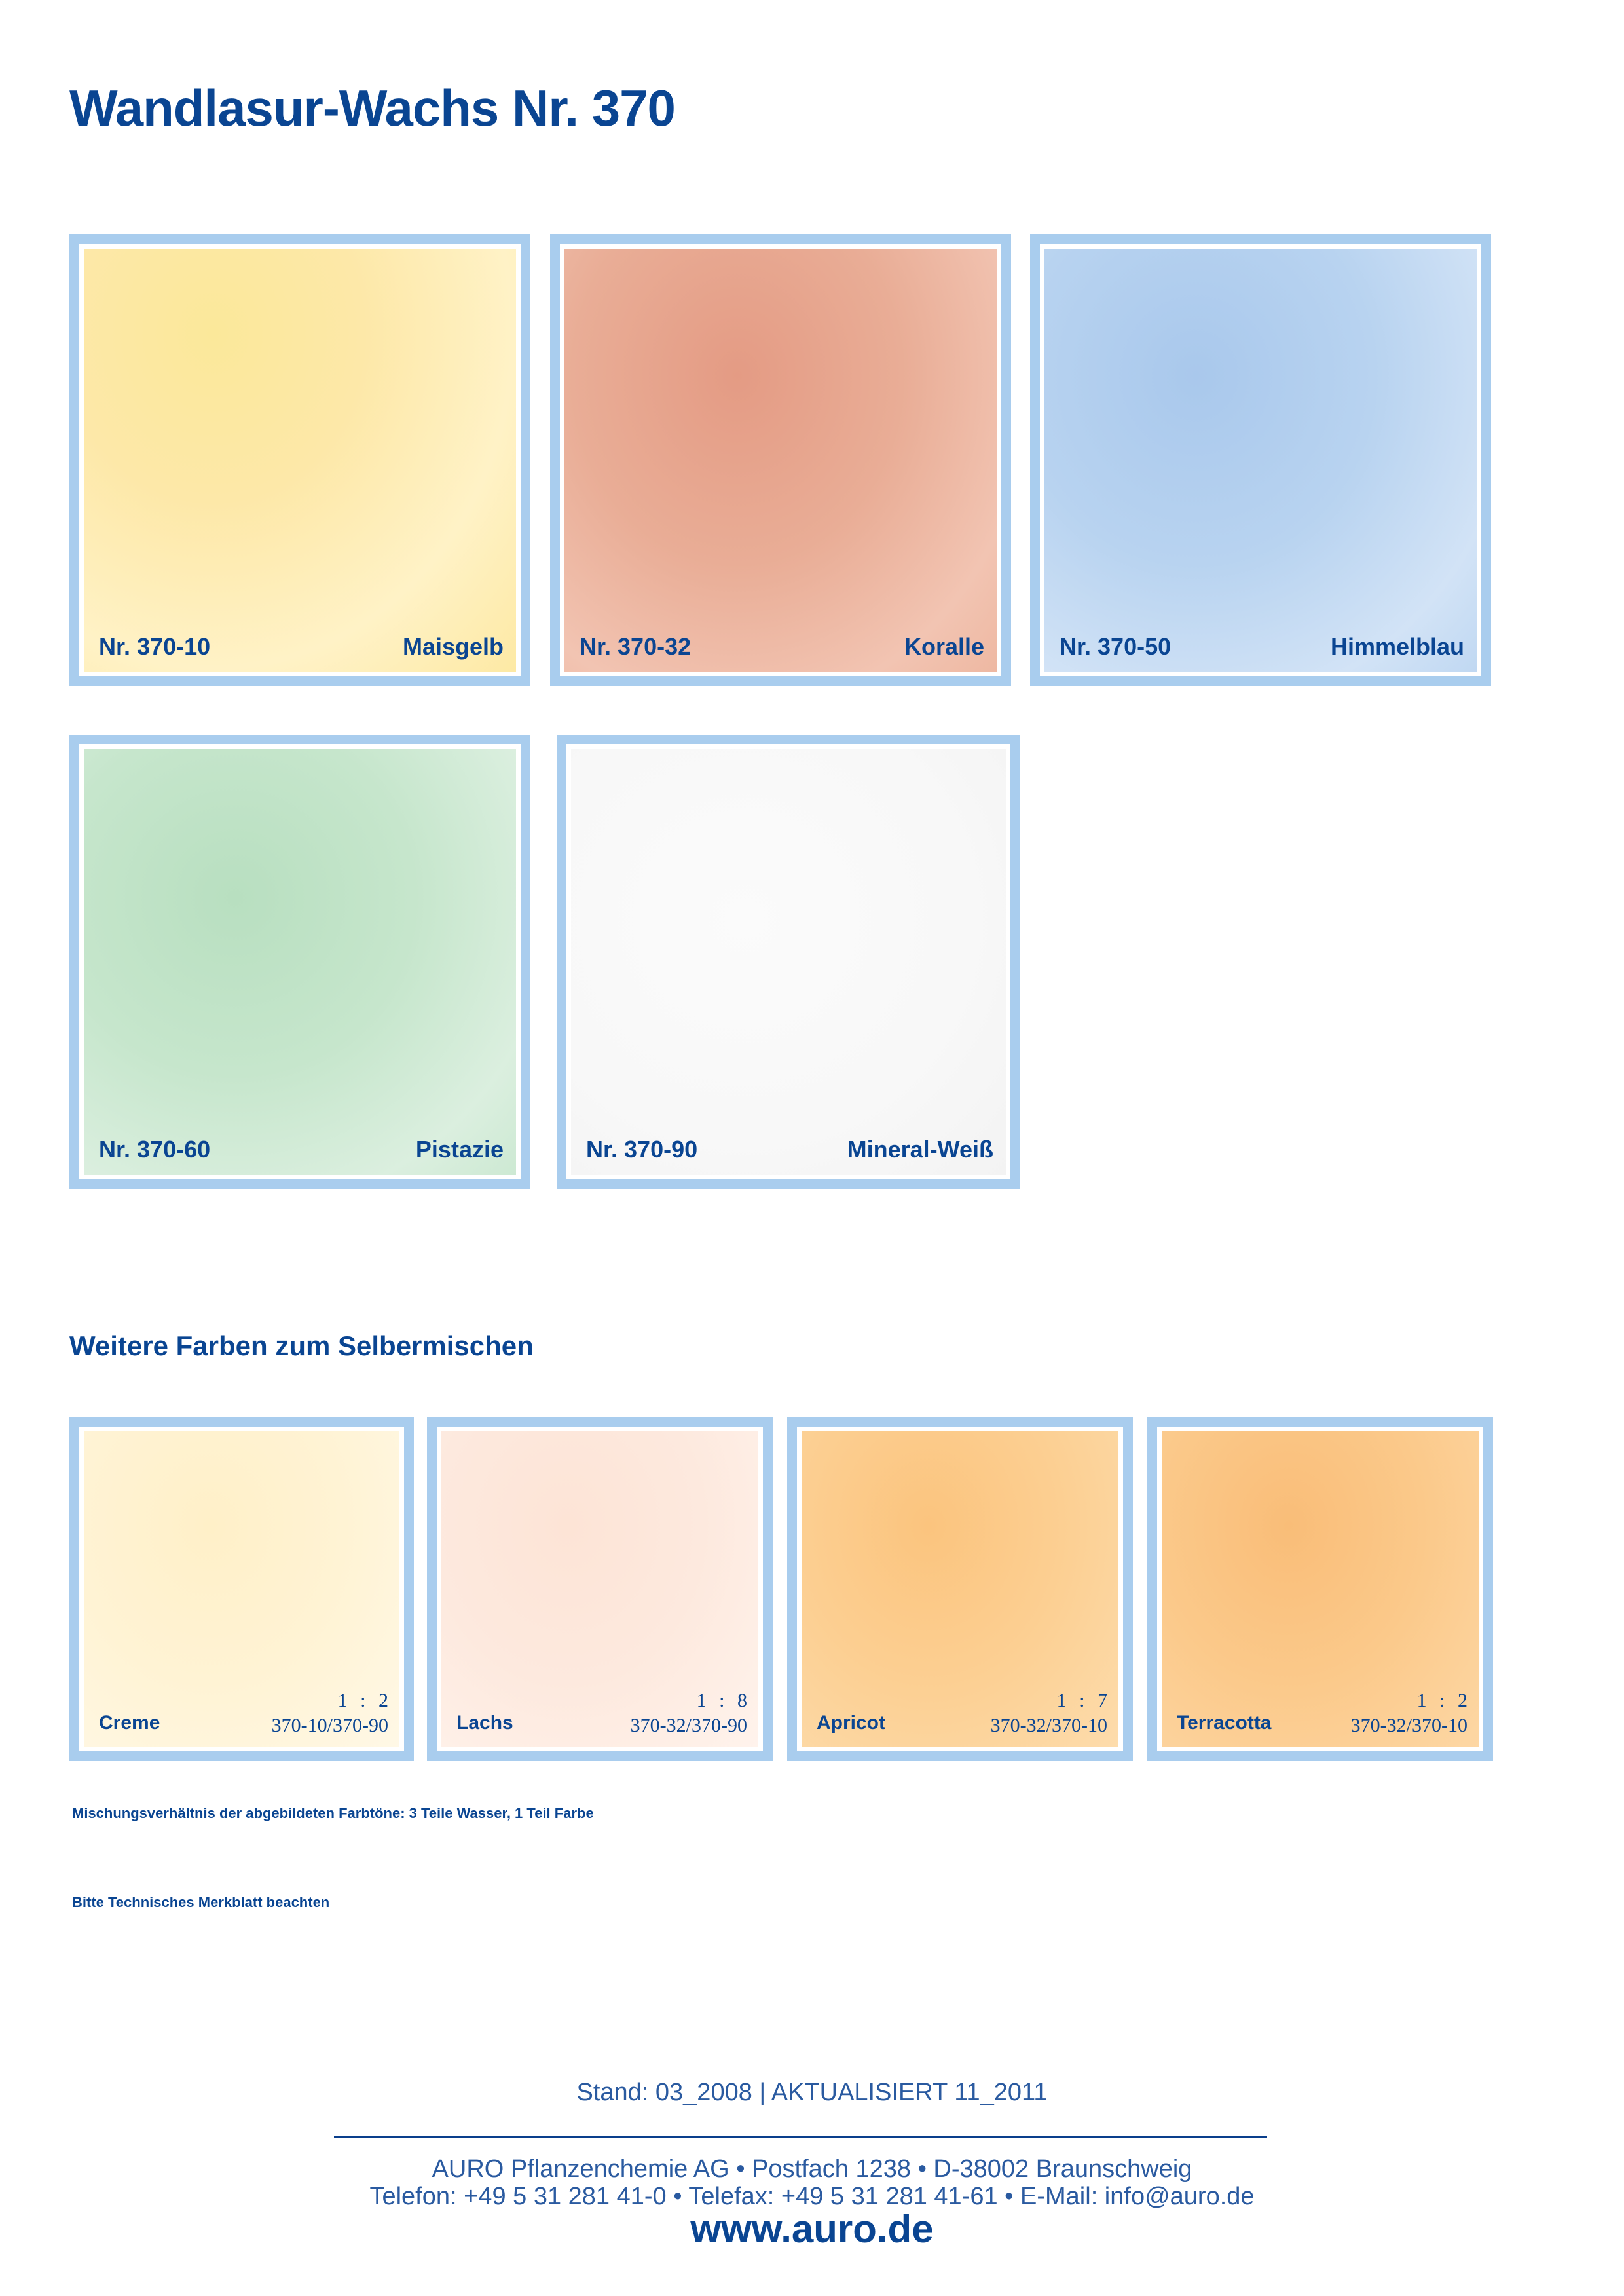 The width and height of the screenshot is (1624, 2296). I want to click on swatch-name: Mineral-Weiß, so click(920, 1149).